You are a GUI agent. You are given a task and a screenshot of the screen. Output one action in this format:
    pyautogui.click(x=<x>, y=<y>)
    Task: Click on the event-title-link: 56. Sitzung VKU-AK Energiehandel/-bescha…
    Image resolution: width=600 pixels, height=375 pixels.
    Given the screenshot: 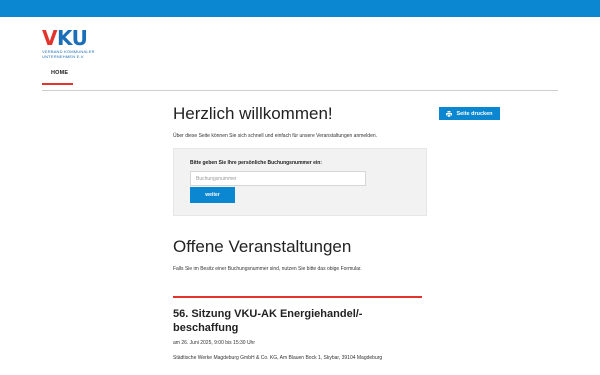 What is the action you would take?
    pyautogui.click(x=293, y=321)
    